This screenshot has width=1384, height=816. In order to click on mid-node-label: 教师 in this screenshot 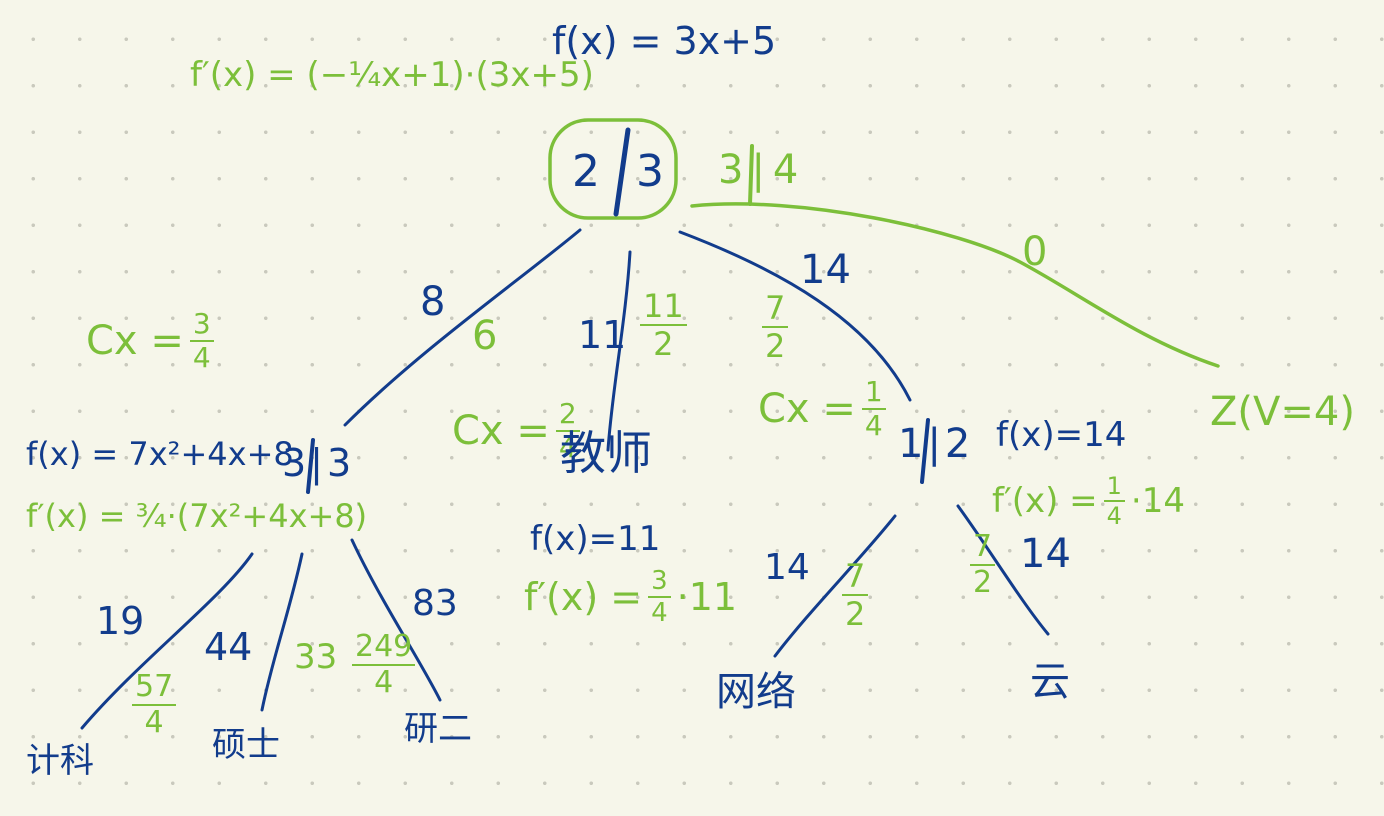, I will do `click(606, 453)`.